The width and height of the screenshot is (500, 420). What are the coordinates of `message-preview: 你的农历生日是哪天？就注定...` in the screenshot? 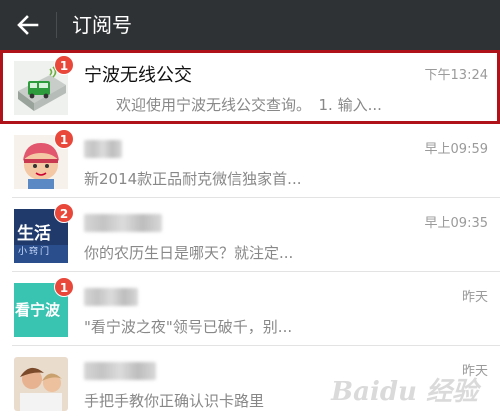 It's located at (189, 253).